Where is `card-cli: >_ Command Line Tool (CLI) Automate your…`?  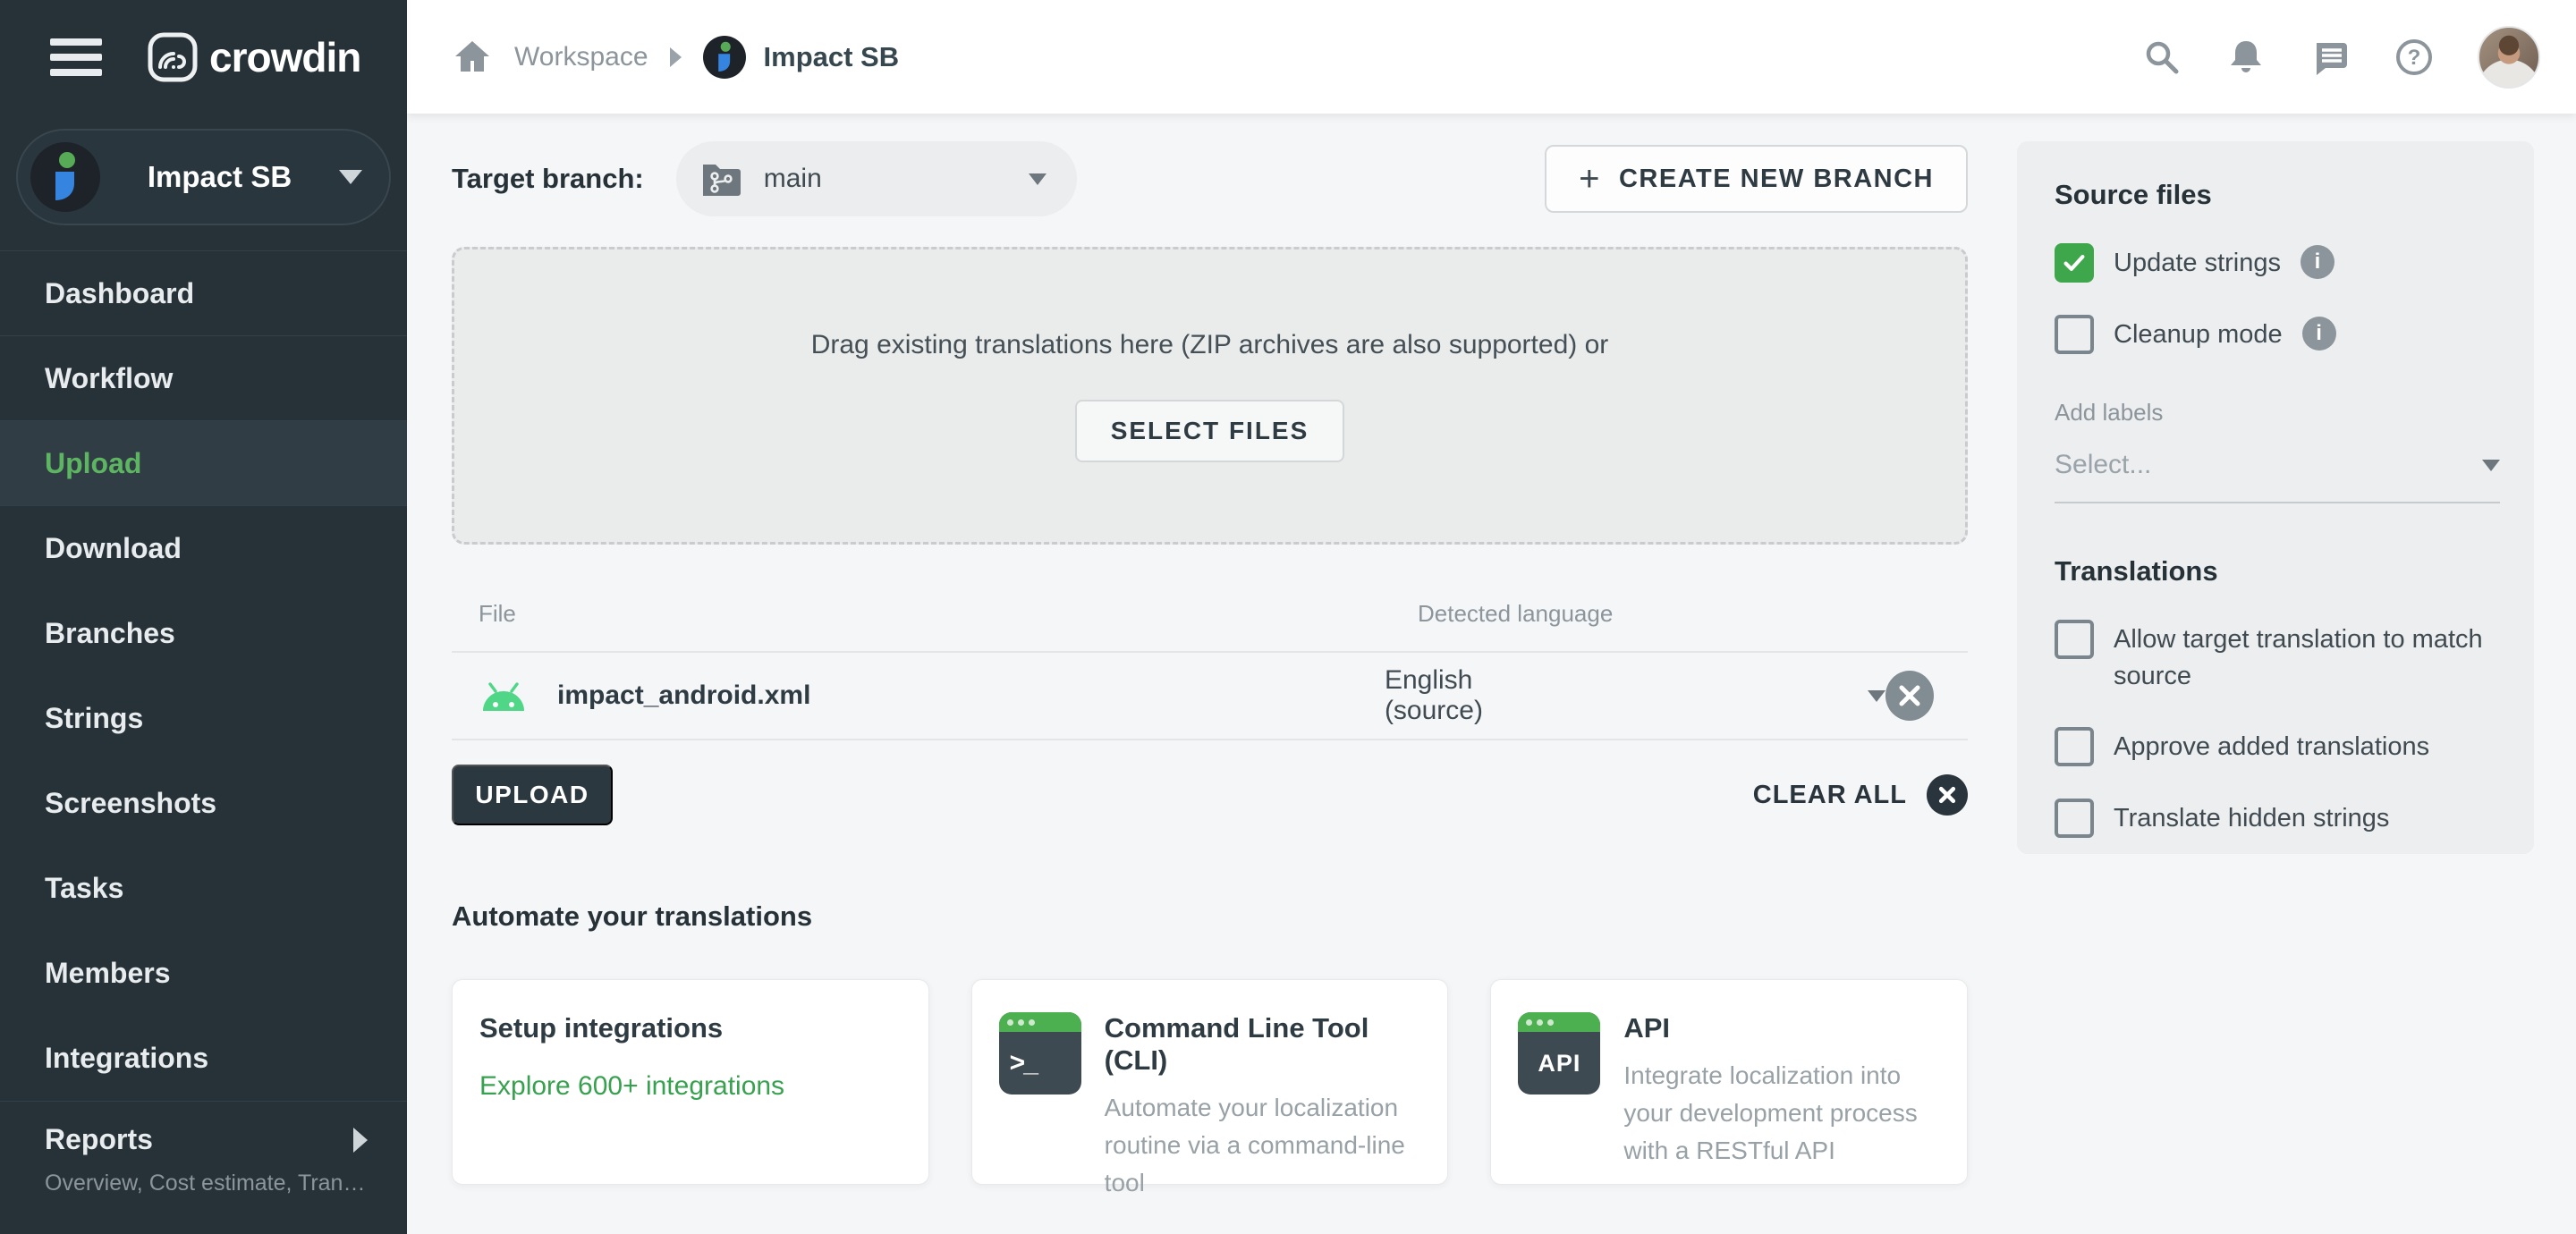 card-cli: >_ Command Line Tool (CLI) Automate your… is located at coordinates (1209, 1087).